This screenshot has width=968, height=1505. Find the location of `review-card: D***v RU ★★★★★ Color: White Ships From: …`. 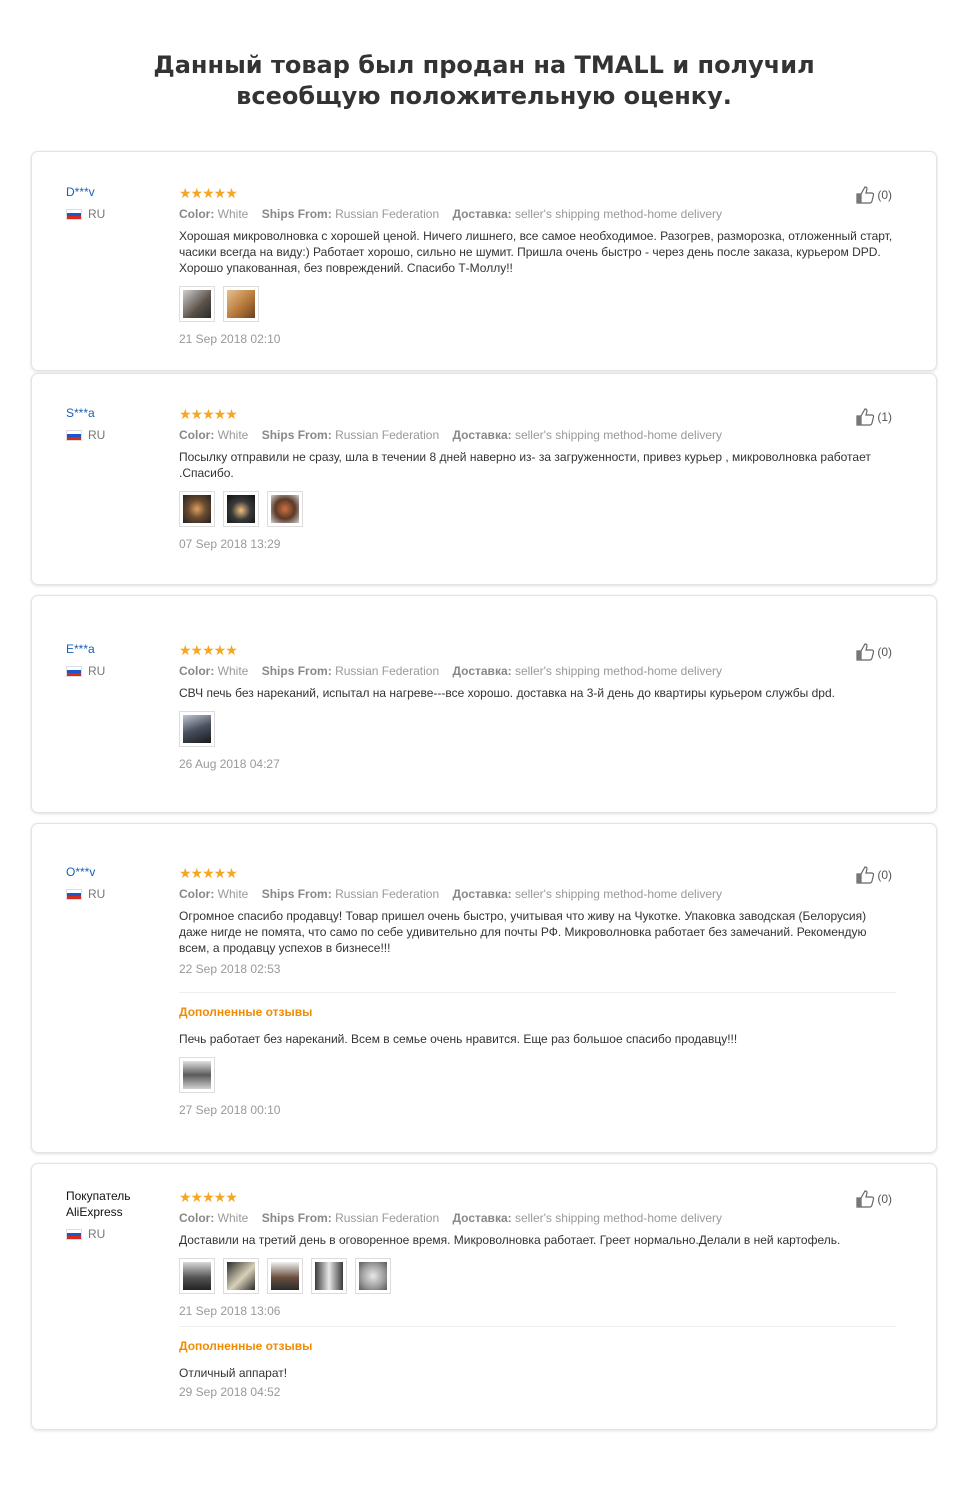

review-card: D***v RU ★★★★★ Color: White Ships From: … is located at coordinates (484, 261).